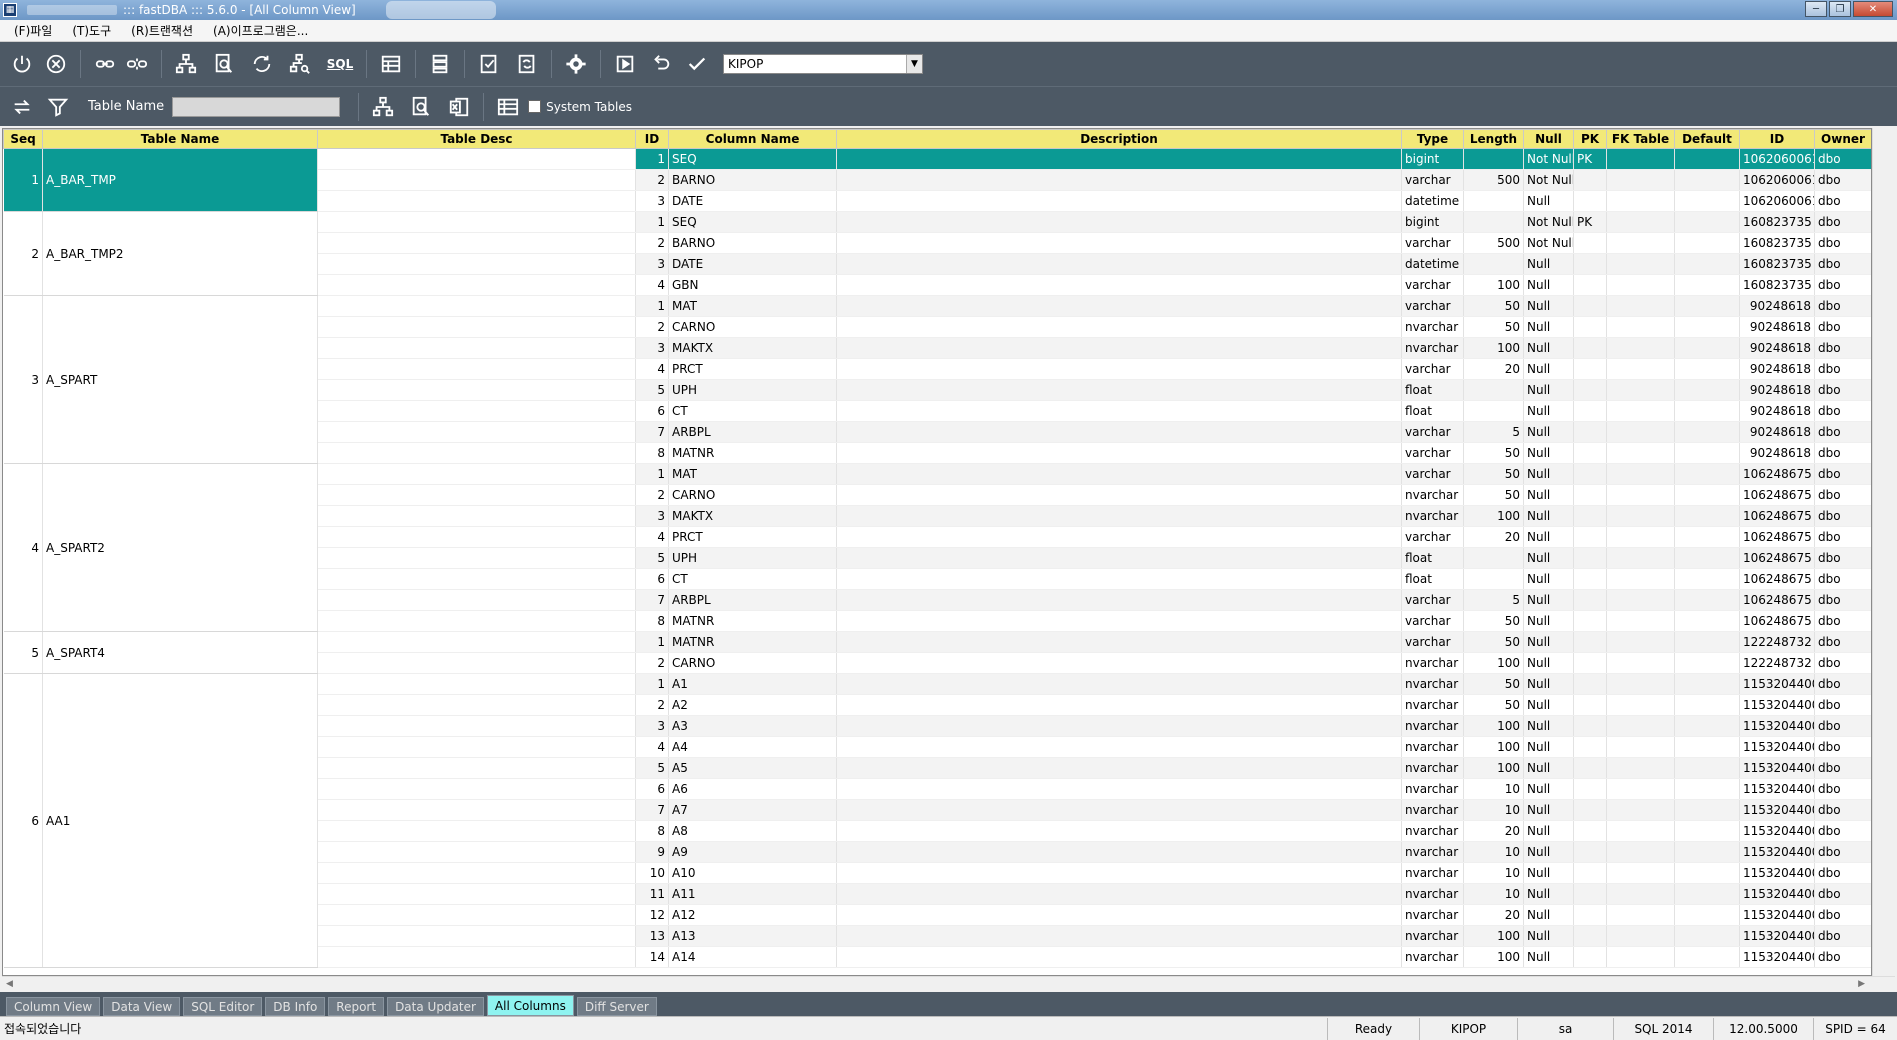  I want to click on cell-id: 14, so click(652, 957).